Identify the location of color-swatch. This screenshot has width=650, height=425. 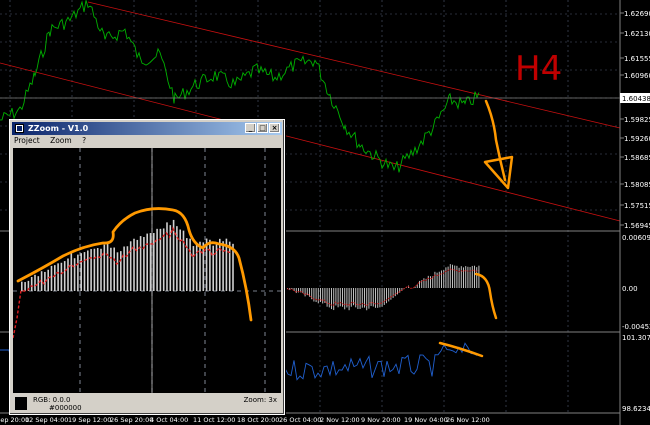
(21, 403).